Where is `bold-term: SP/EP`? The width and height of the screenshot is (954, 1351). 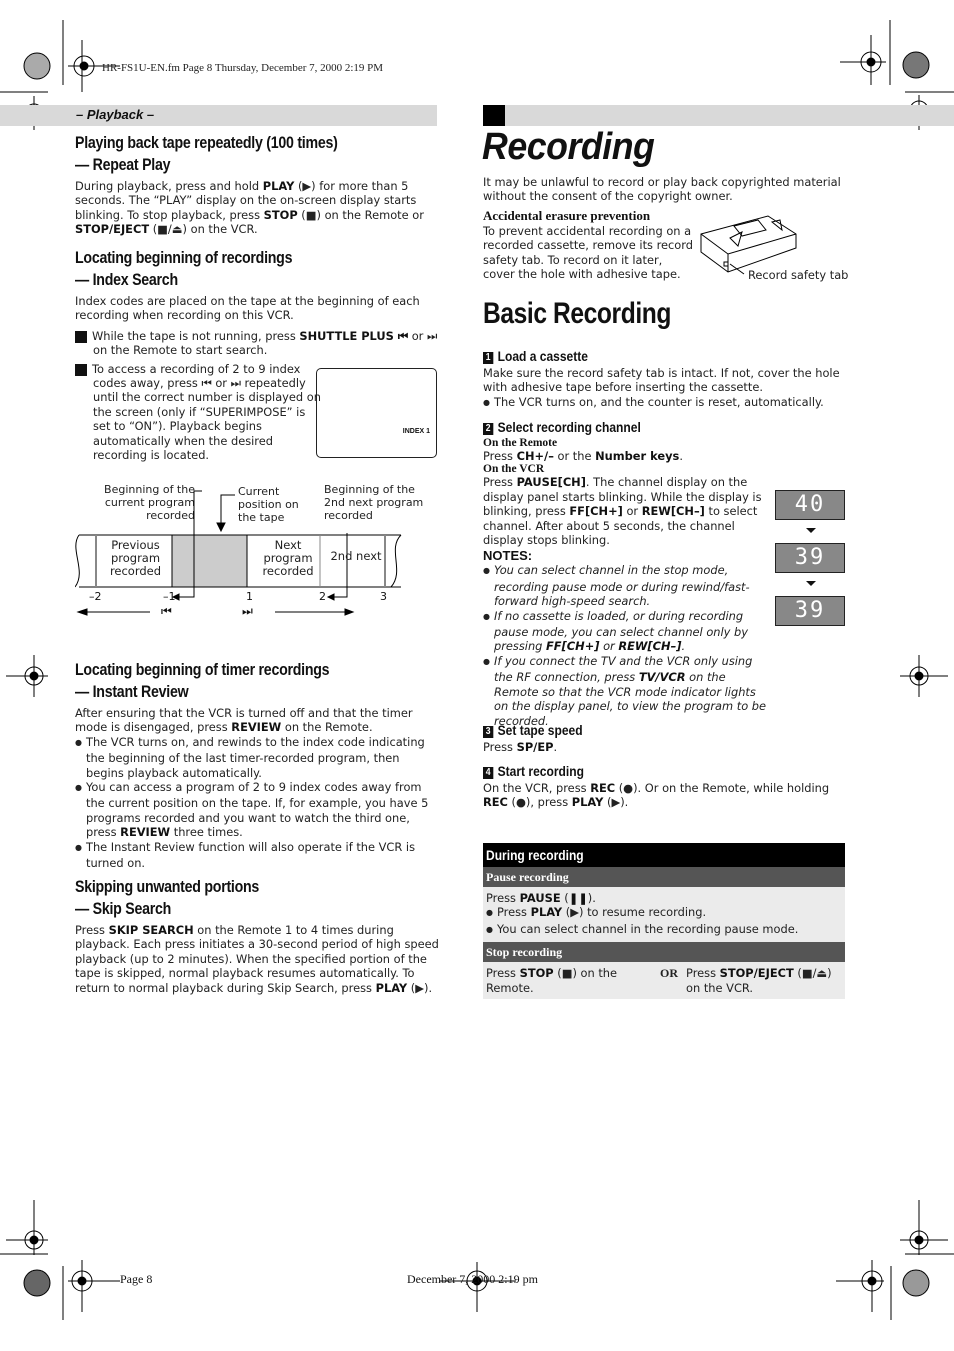
bold-term: SP/EP is located at coordinates (535, 747).